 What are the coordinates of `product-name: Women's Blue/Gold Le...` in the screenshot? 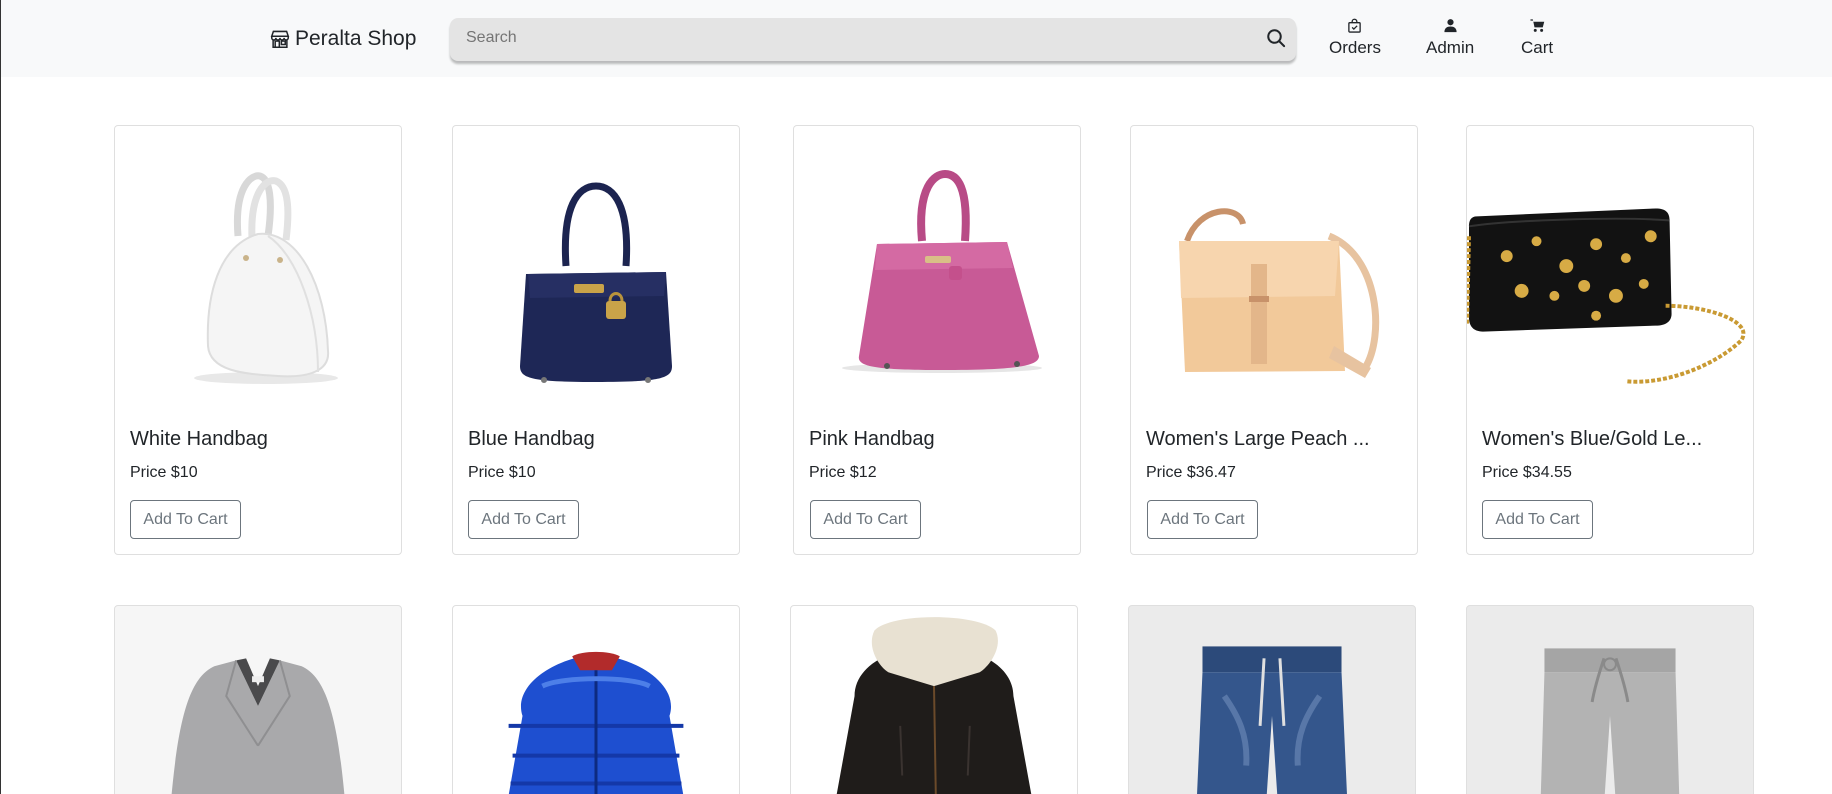 It's located at (1592, 439).